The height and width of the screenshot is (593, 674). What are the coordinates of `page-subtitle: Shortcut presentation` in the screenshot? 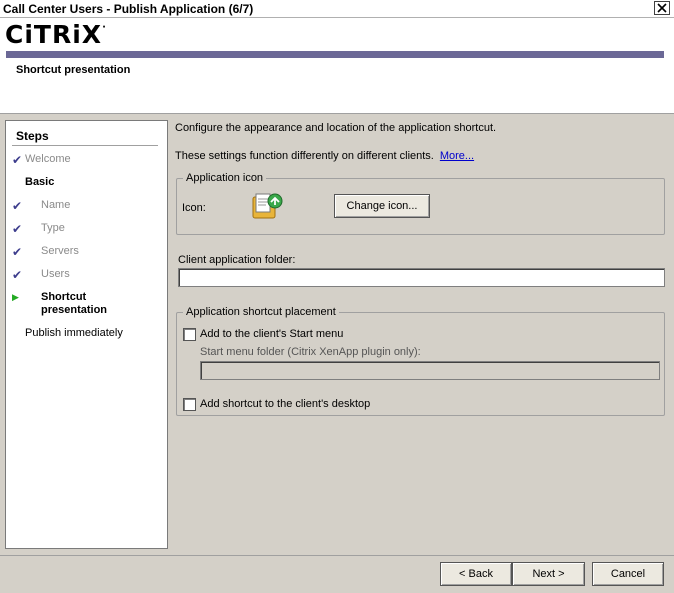 It's located at (73, 70).